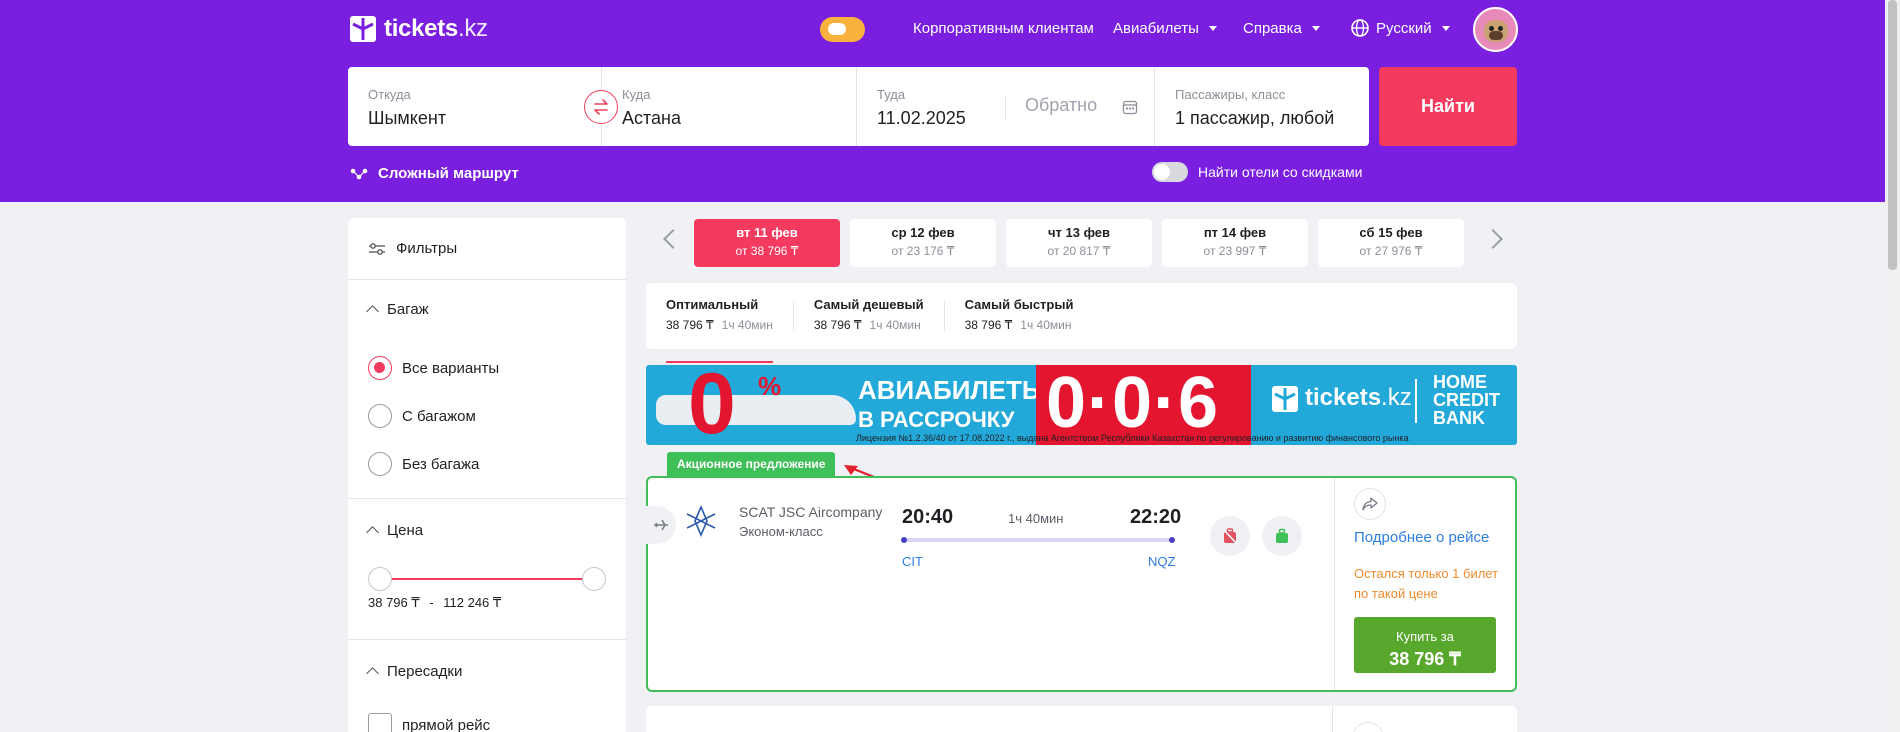  Describe the element at coordinates (487, 530) in the screenshot. I see `price-section-toggle: Цена` at that location.